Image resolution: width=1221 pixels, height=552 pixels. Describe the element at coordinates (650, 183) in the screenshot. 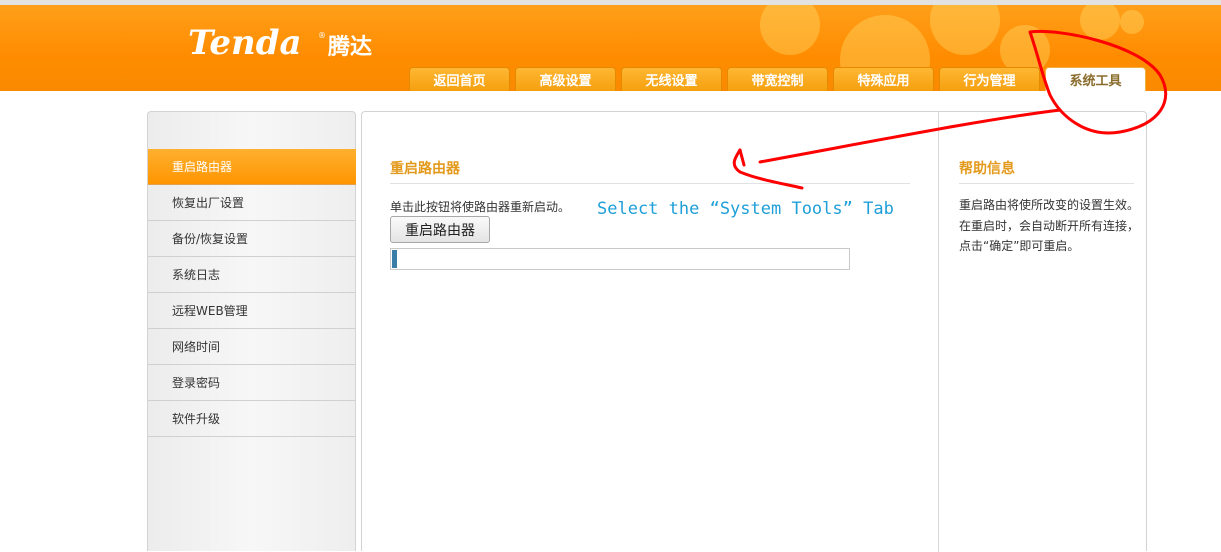

I see `title-divider` at that location.